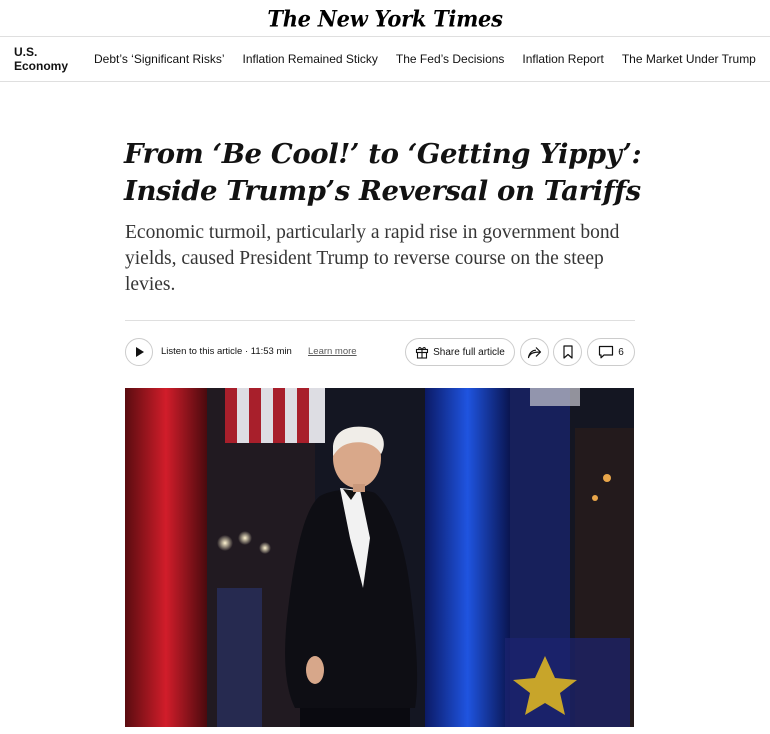 This screenshot has width=770, height=734. What do you see at coordinates (689, 59) in the screenshot?
I see `subnav-link-market-under-trump: The Market Under Trump` at bounding box center [689, 59].